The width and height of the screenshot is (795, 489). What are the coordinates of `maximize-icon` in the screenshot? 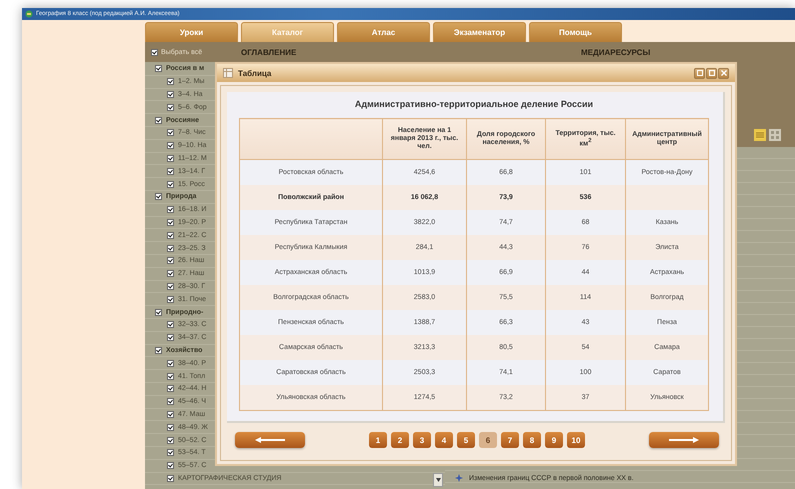 It's located at (711, 73).